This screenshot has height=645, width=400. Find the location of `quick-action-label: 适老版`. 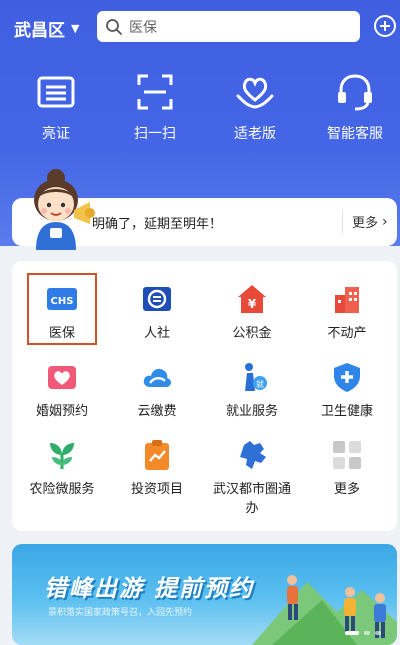

quick-action-label: 适老版 is located at coordinates (255, 134).